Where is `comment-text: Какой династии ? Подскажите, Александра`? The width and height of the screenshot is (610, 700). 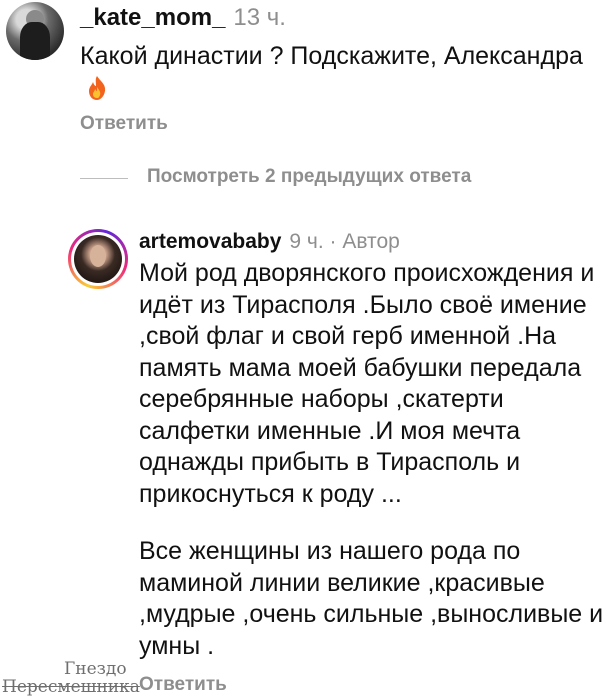 comment-text: Какой династии ? Подскажите, Александра is located at coordinates (331, 56).